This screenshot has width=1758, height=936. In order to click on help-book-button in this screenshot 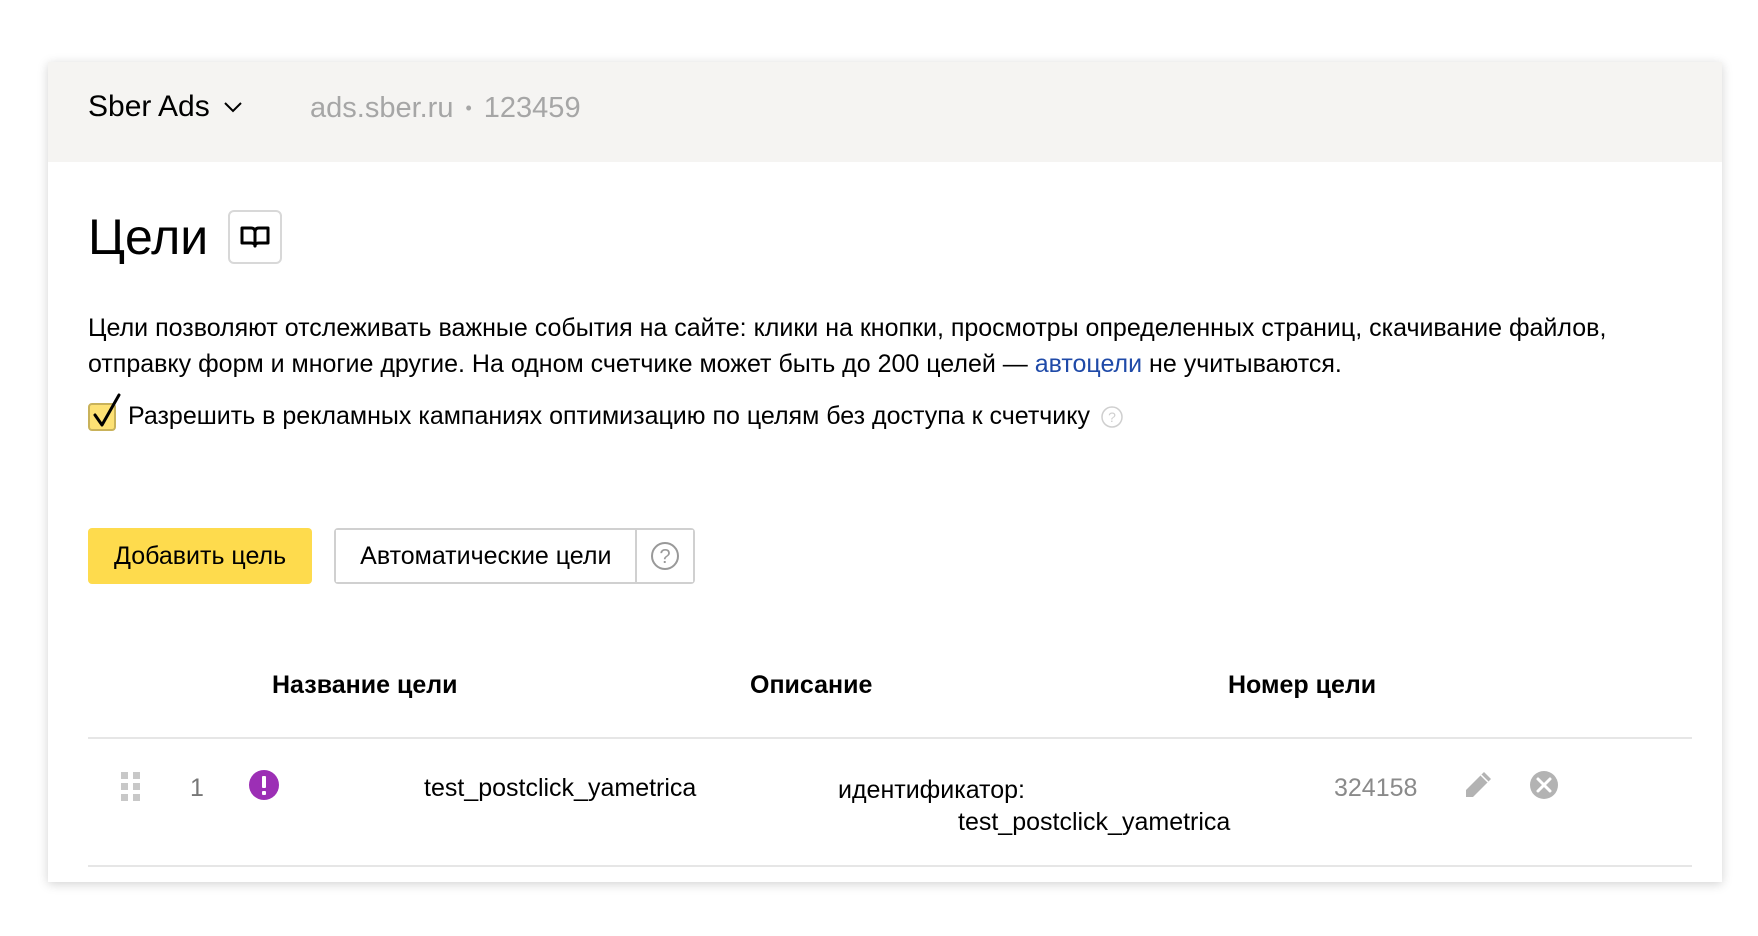, I will do `click(255, 237)`.